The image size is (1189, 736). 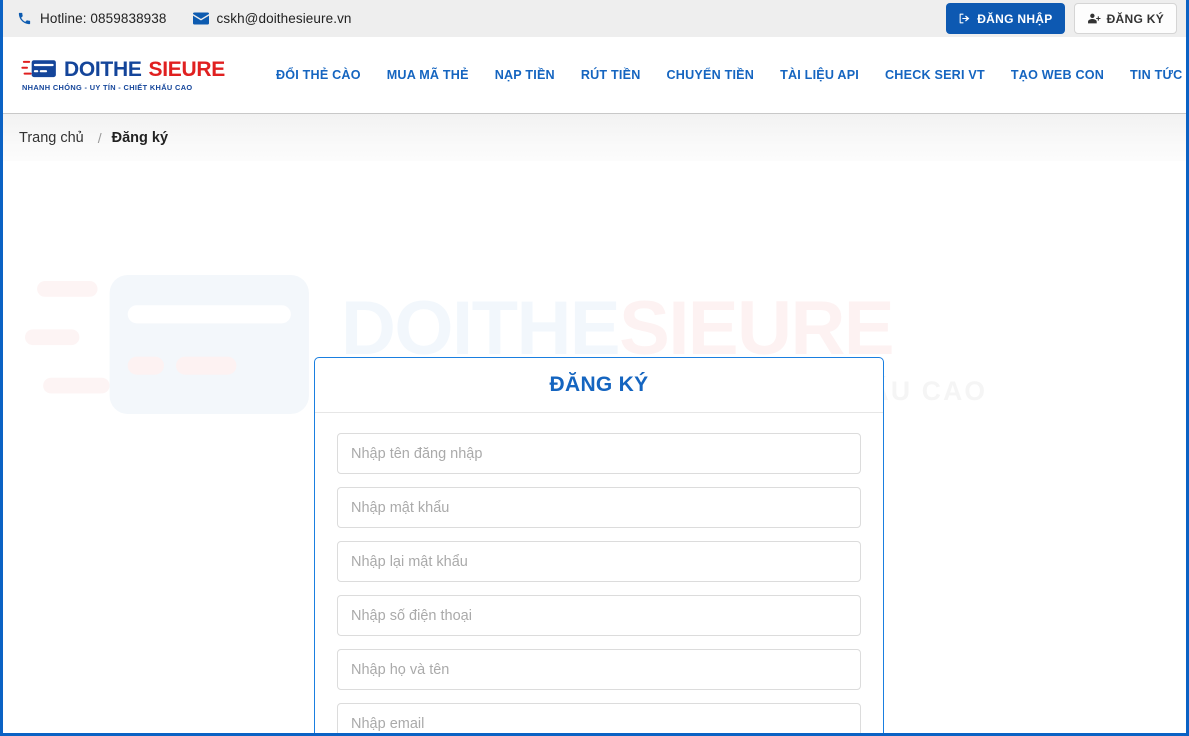 What do you see at coordinates (39, 69) in the screenshot?
I see `credit-card-speed-icon` at bounding box center [39, 69].